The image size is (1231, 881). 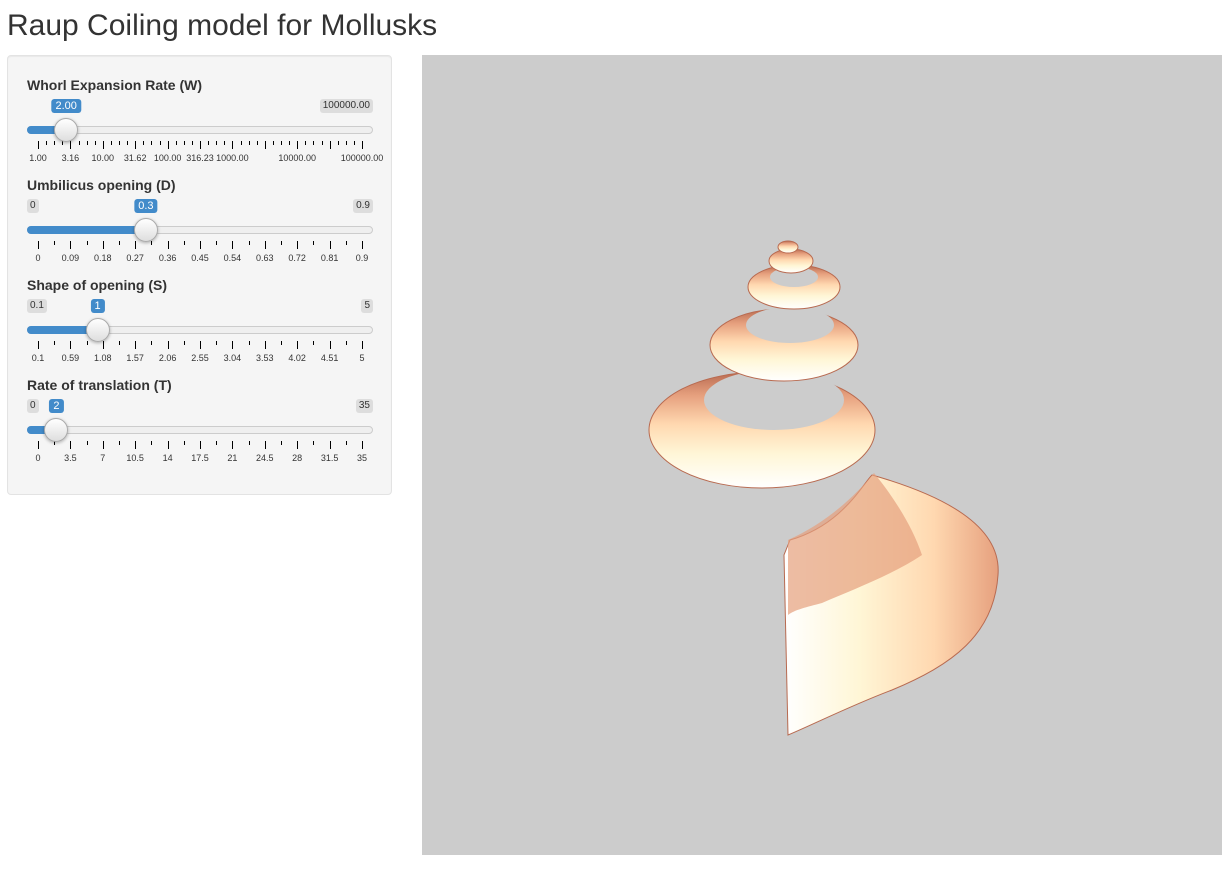 I want to click on slider-tick-label: 1.08, so click(x=103, y=358).